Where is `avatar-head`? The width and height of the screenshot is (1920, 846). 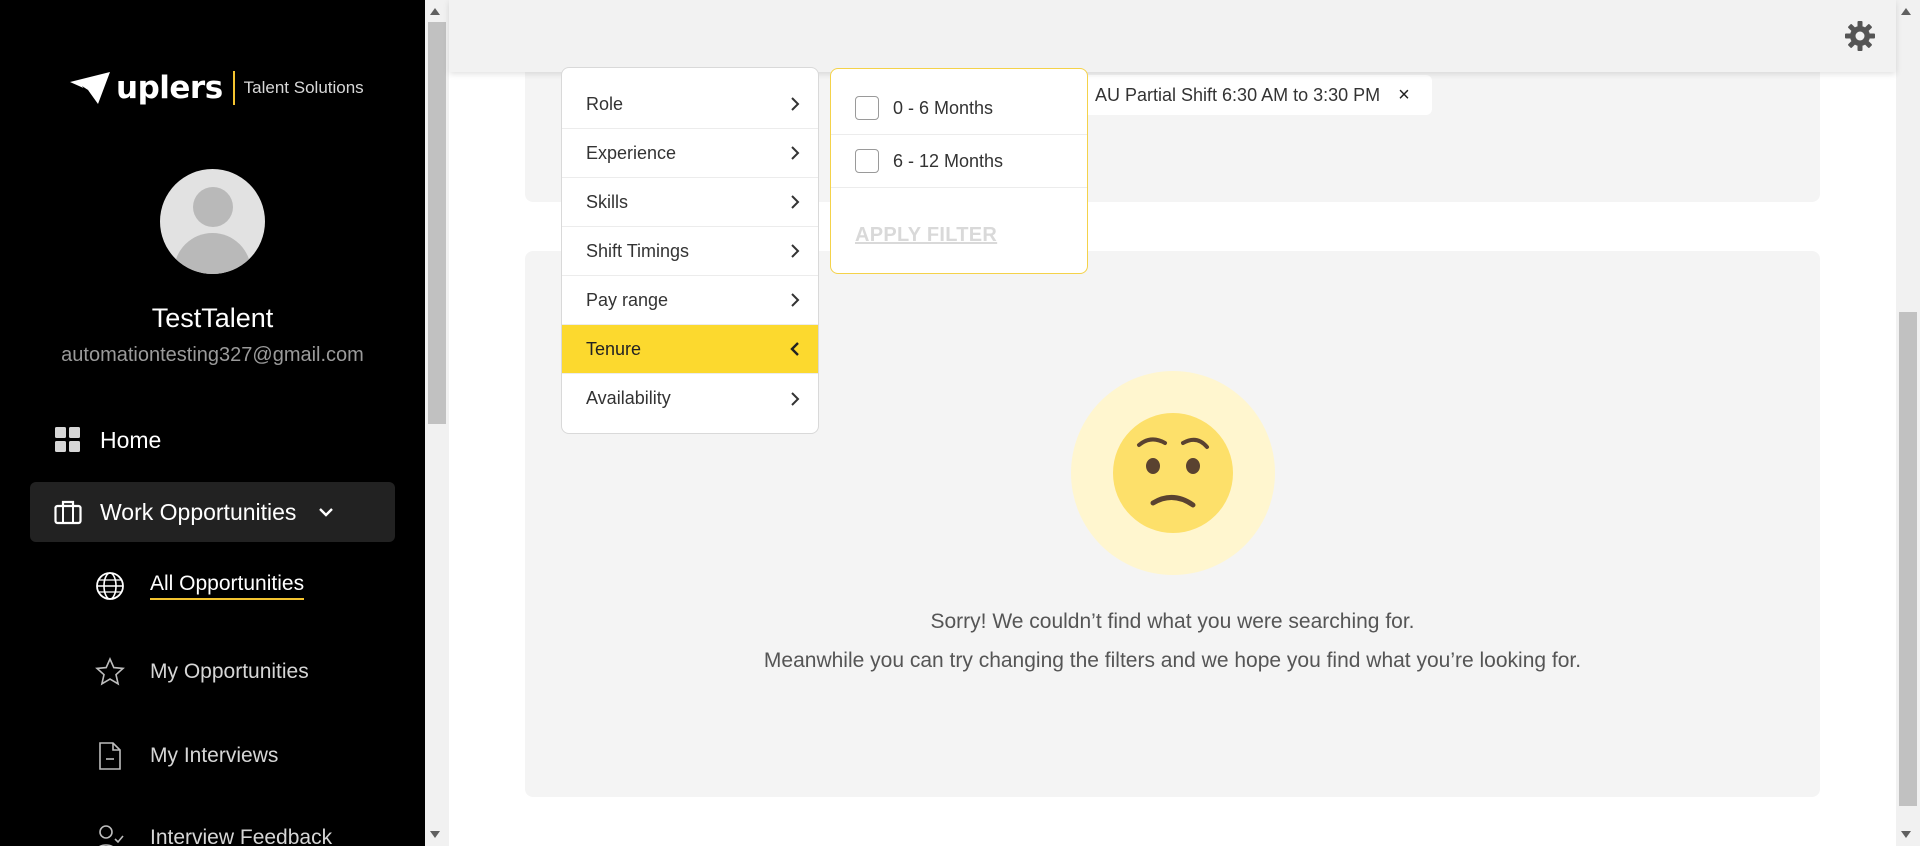 avatar-head is located at coordinates (213, 207).